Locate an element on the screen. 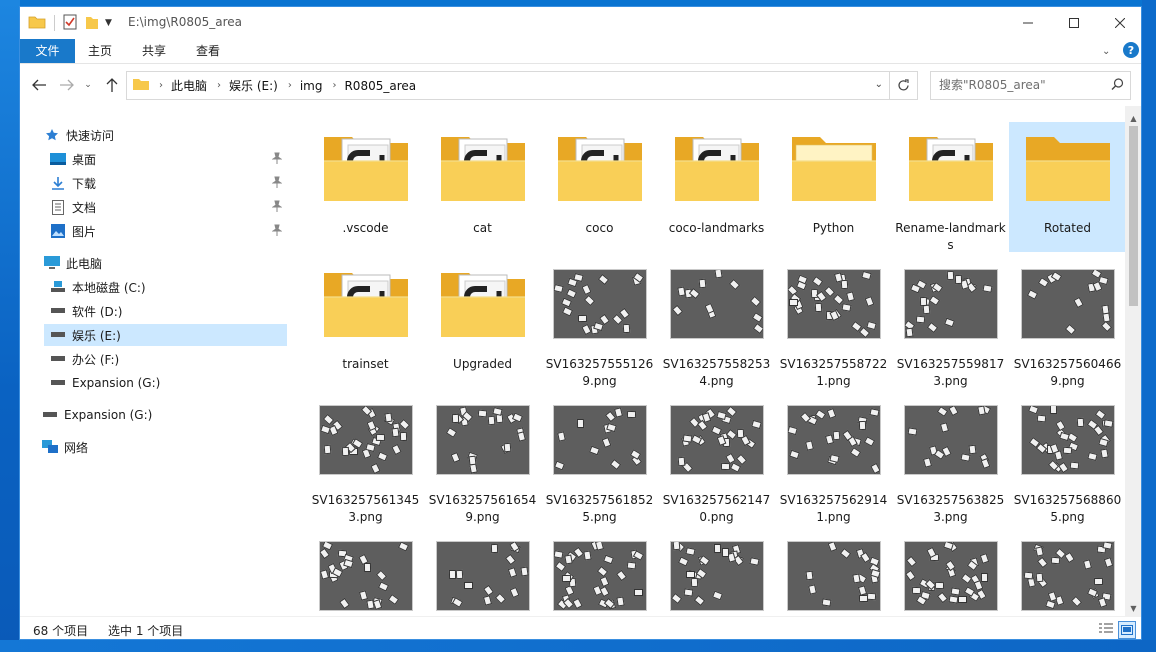 The width and height of the screenshot is (1156, 652). nav-item-documents: 文档 is located at coordinates (168, 207).